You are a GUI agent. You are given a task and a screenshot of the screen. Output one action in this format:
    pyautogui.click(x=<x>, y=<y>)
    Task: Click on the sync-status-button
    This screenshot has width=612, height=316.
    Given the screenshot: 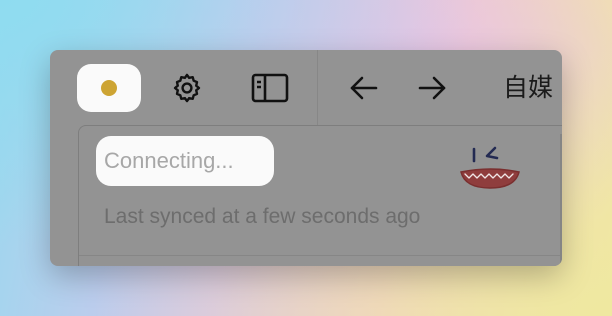 What is the action you would take?
    pyautogui.click(x=109, y=88)
    